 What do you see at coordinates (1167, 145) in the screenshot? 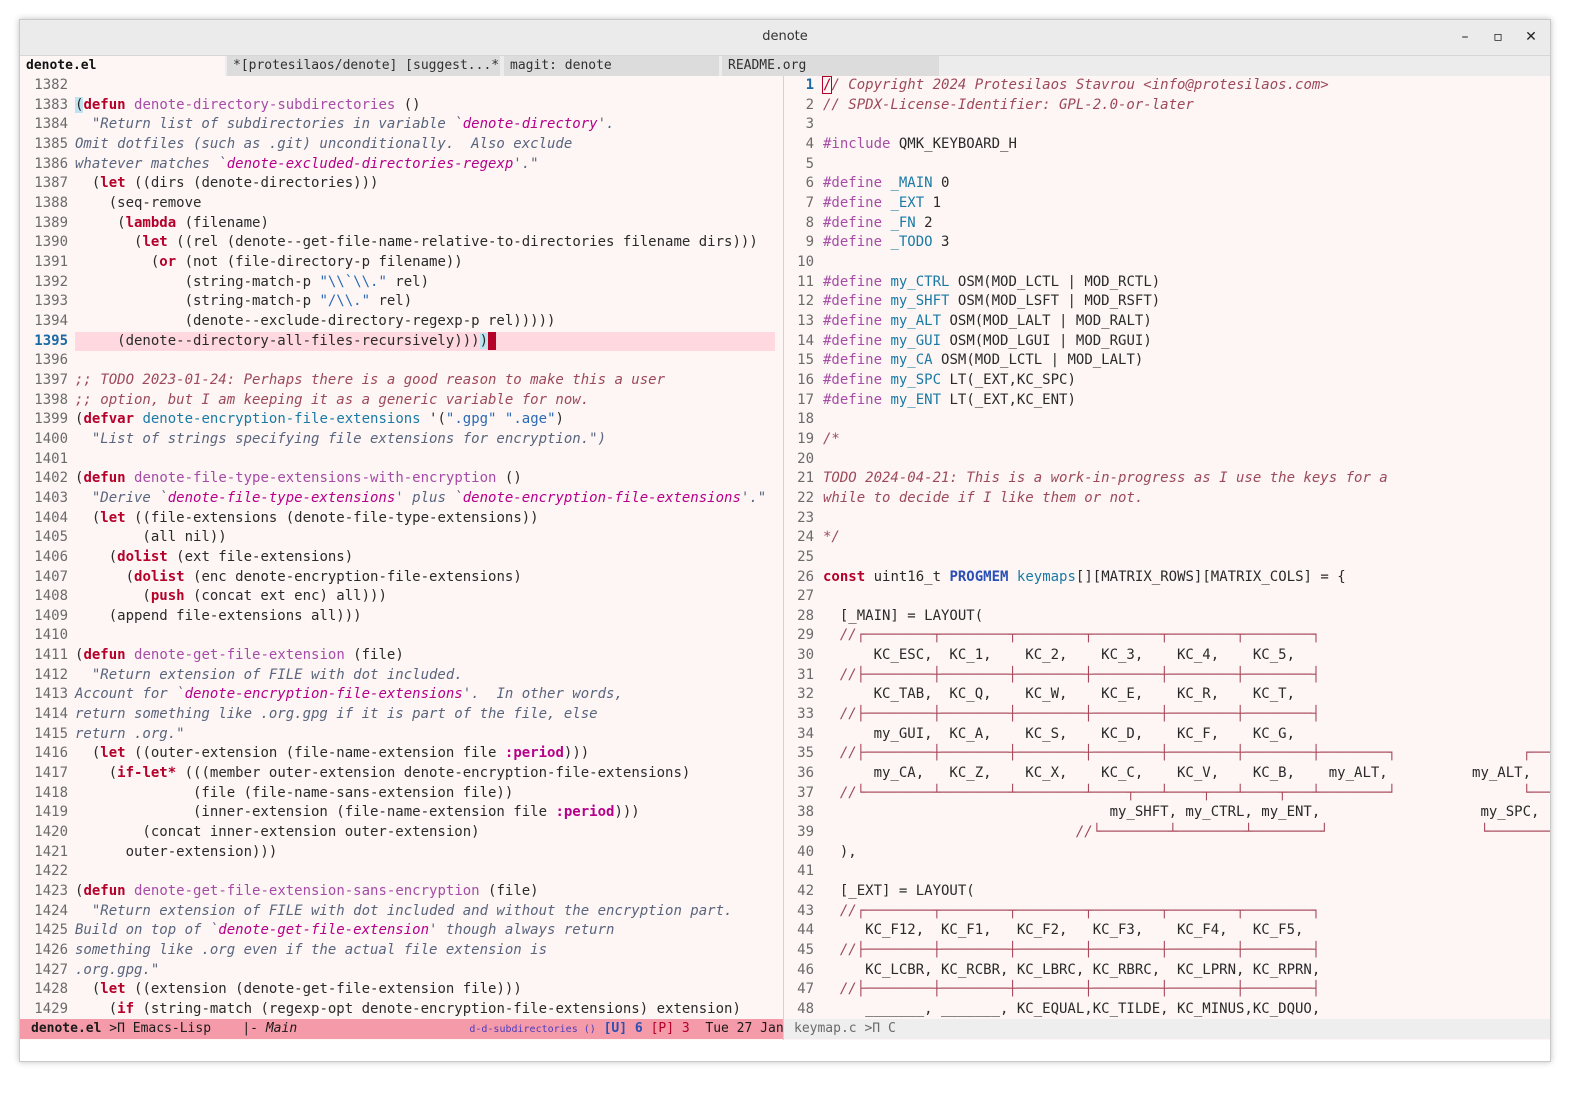
I see `code-line: 4 #include QMK_KEYBOARD_H` at bounding box center [1167, 145].